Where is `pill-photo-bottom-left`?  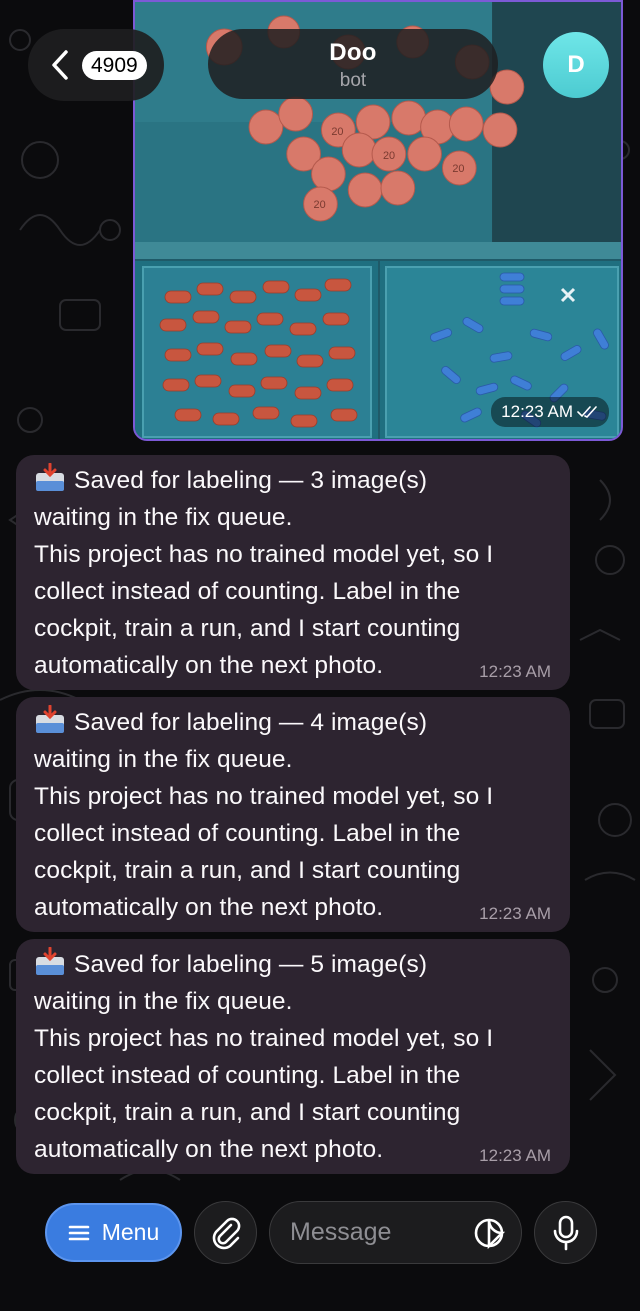 pill-photo-bottom-left is located at coordinates (256, 350).